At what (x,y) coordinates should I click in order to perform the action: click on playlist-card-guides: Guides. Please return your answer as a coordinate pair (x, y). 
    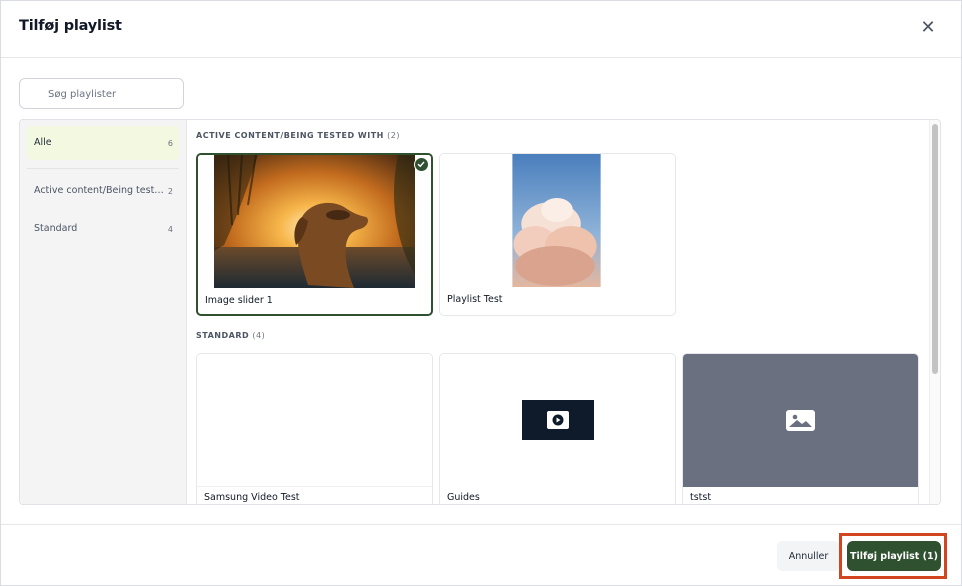
    Looking at the image, I should click on (557, 428).